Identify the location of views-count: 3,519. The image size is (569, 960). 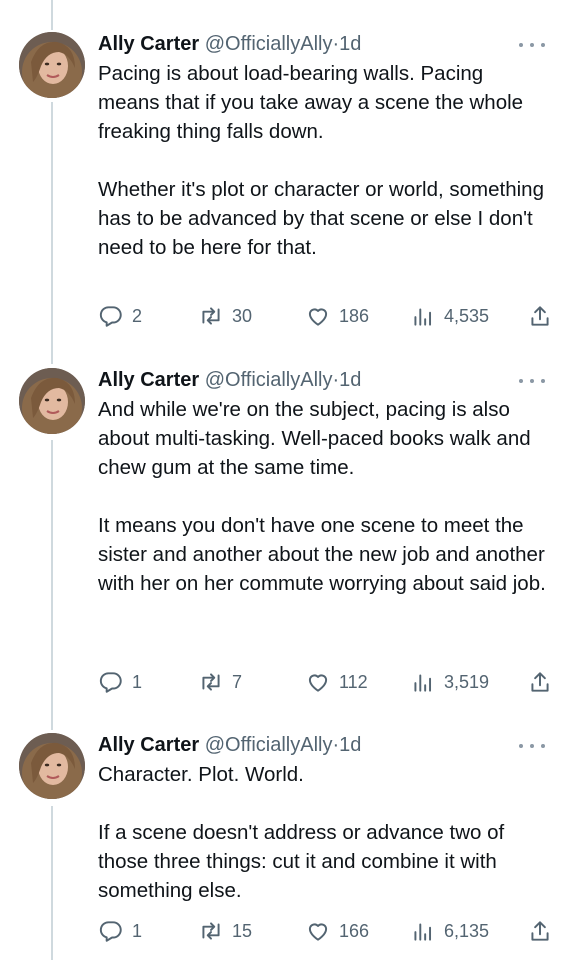
(467, 681).